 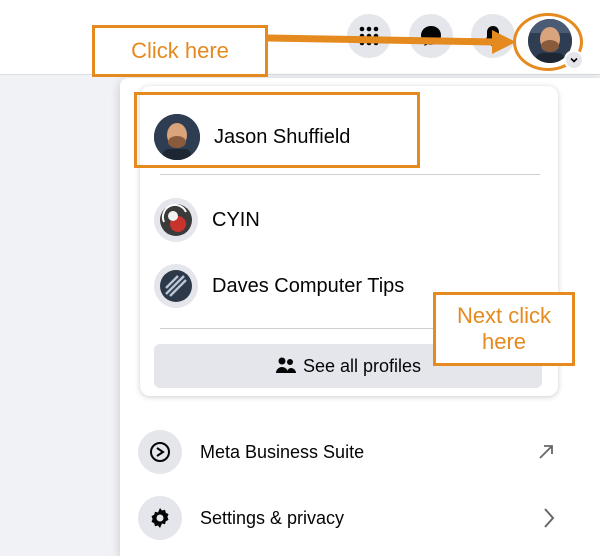 I want to click on external-link-icon, so click(x=546, y=452).